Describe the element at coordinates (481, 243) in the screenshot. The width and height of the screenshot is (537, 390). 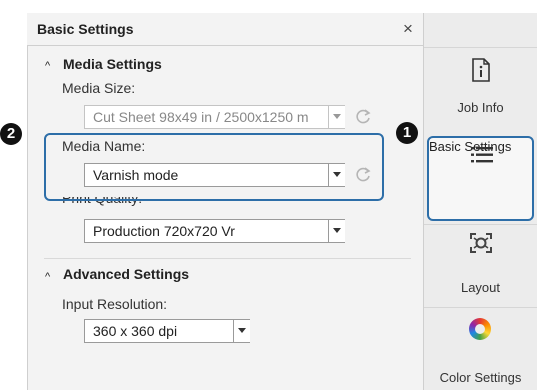
I see `layout-icon` at that location.